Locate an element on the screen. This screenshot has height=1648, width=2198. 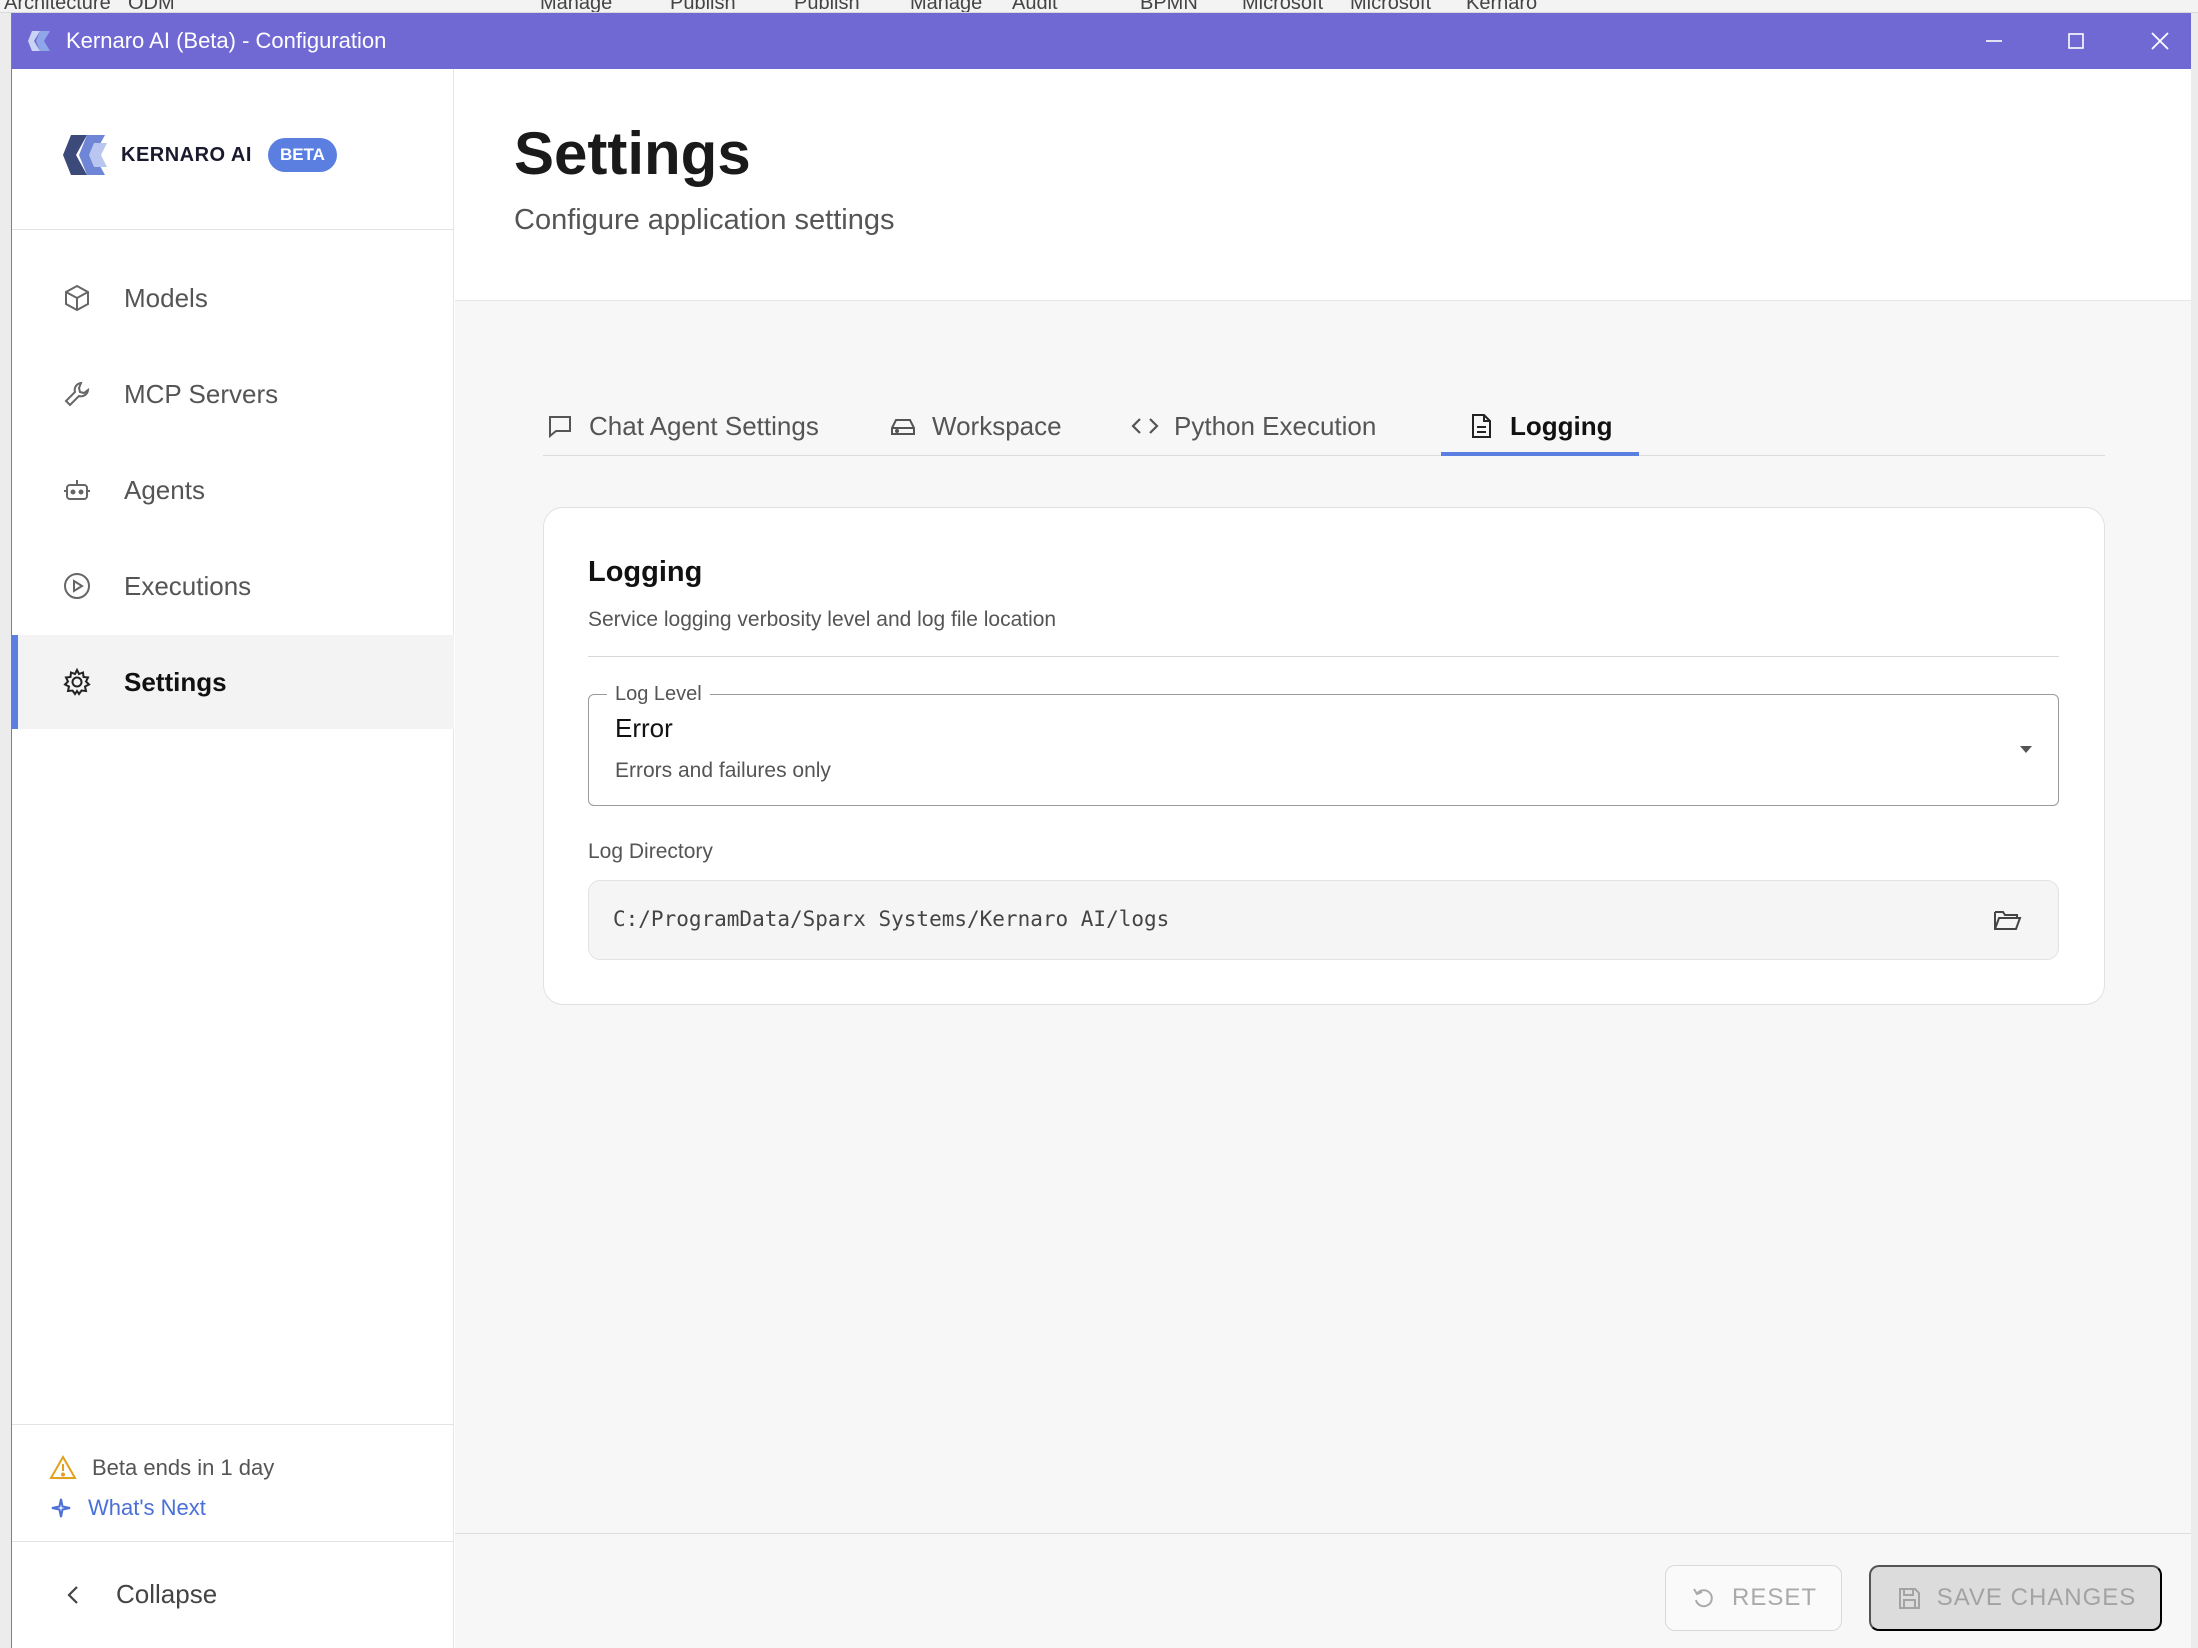
gear-icon is located at coordinates (77, 682).